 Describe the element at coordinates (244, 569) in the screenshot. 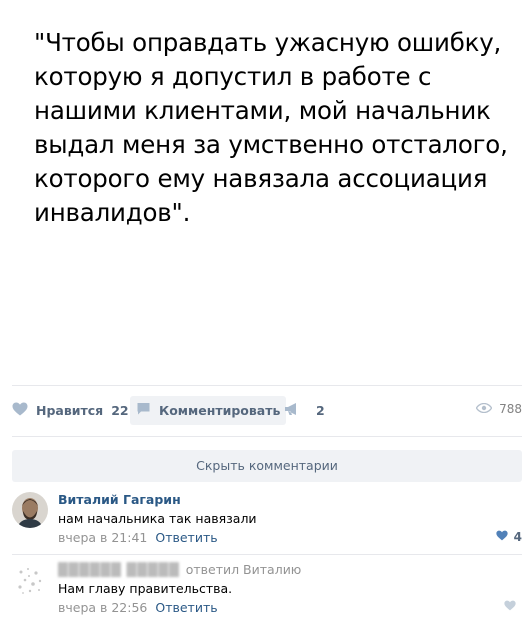

I see `reply-to-label: ответил Виталию` at that location.